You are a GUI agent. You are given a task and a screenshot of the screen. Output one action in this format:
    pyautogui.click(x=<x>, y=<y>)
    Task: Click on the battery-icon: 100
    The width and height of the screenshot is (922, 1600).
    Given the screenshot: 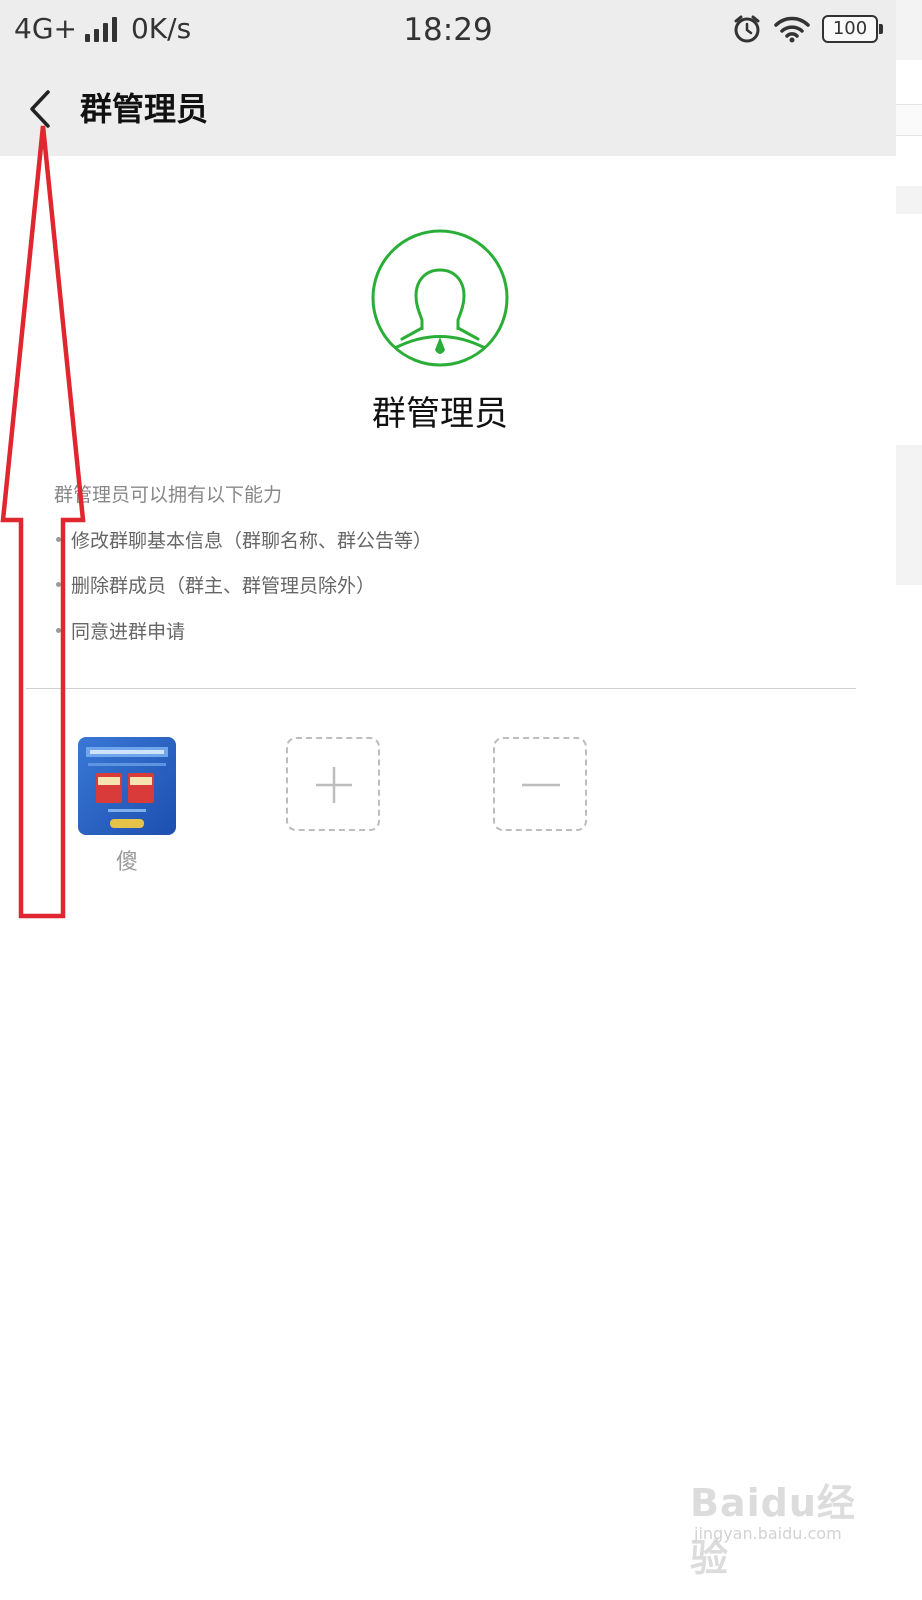 What is the action you would take?
    pyautogui.click(x=852, y=29)
    